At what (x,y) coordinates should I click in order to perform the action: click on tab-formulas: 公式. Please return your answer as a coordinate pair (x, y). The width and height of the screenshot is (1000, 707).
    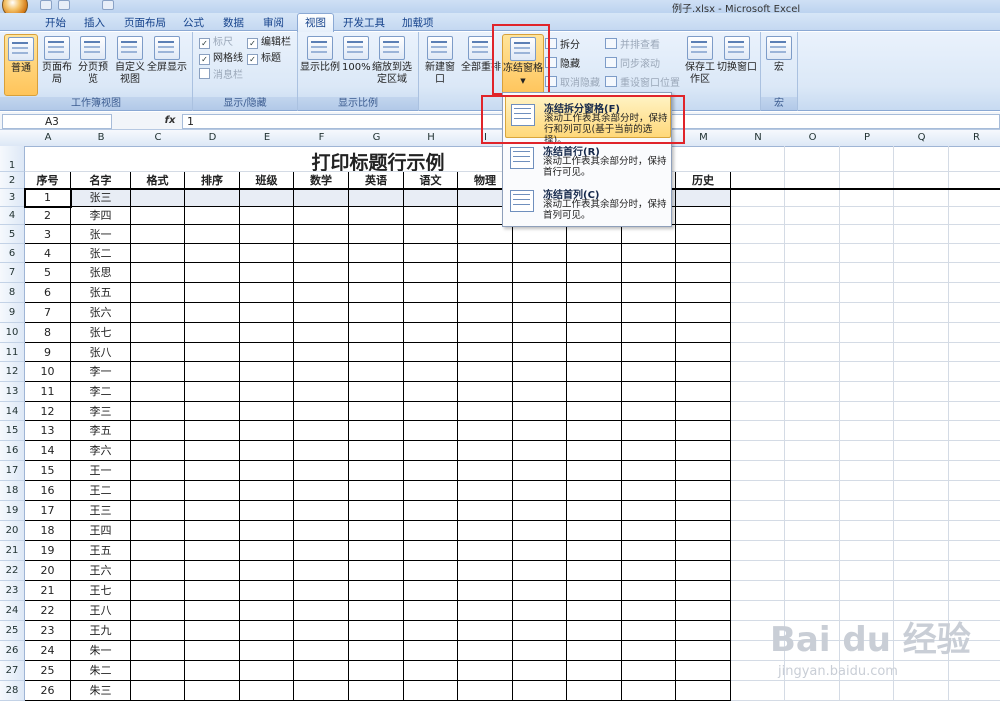
    Looking at the image, I should click on (193, 23).